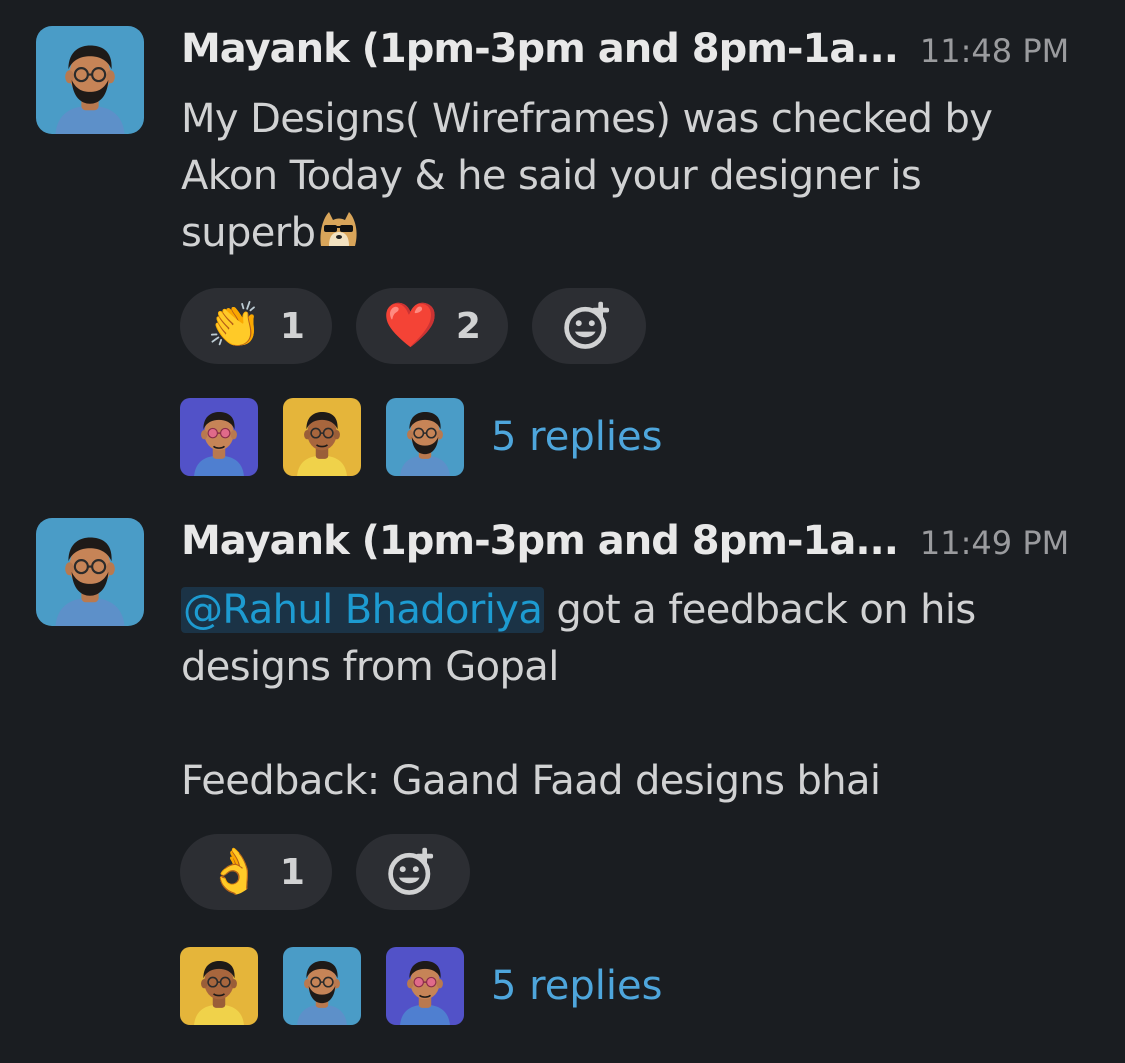  I want to click on red-heart-icon: ❤️, so click(410, 325).